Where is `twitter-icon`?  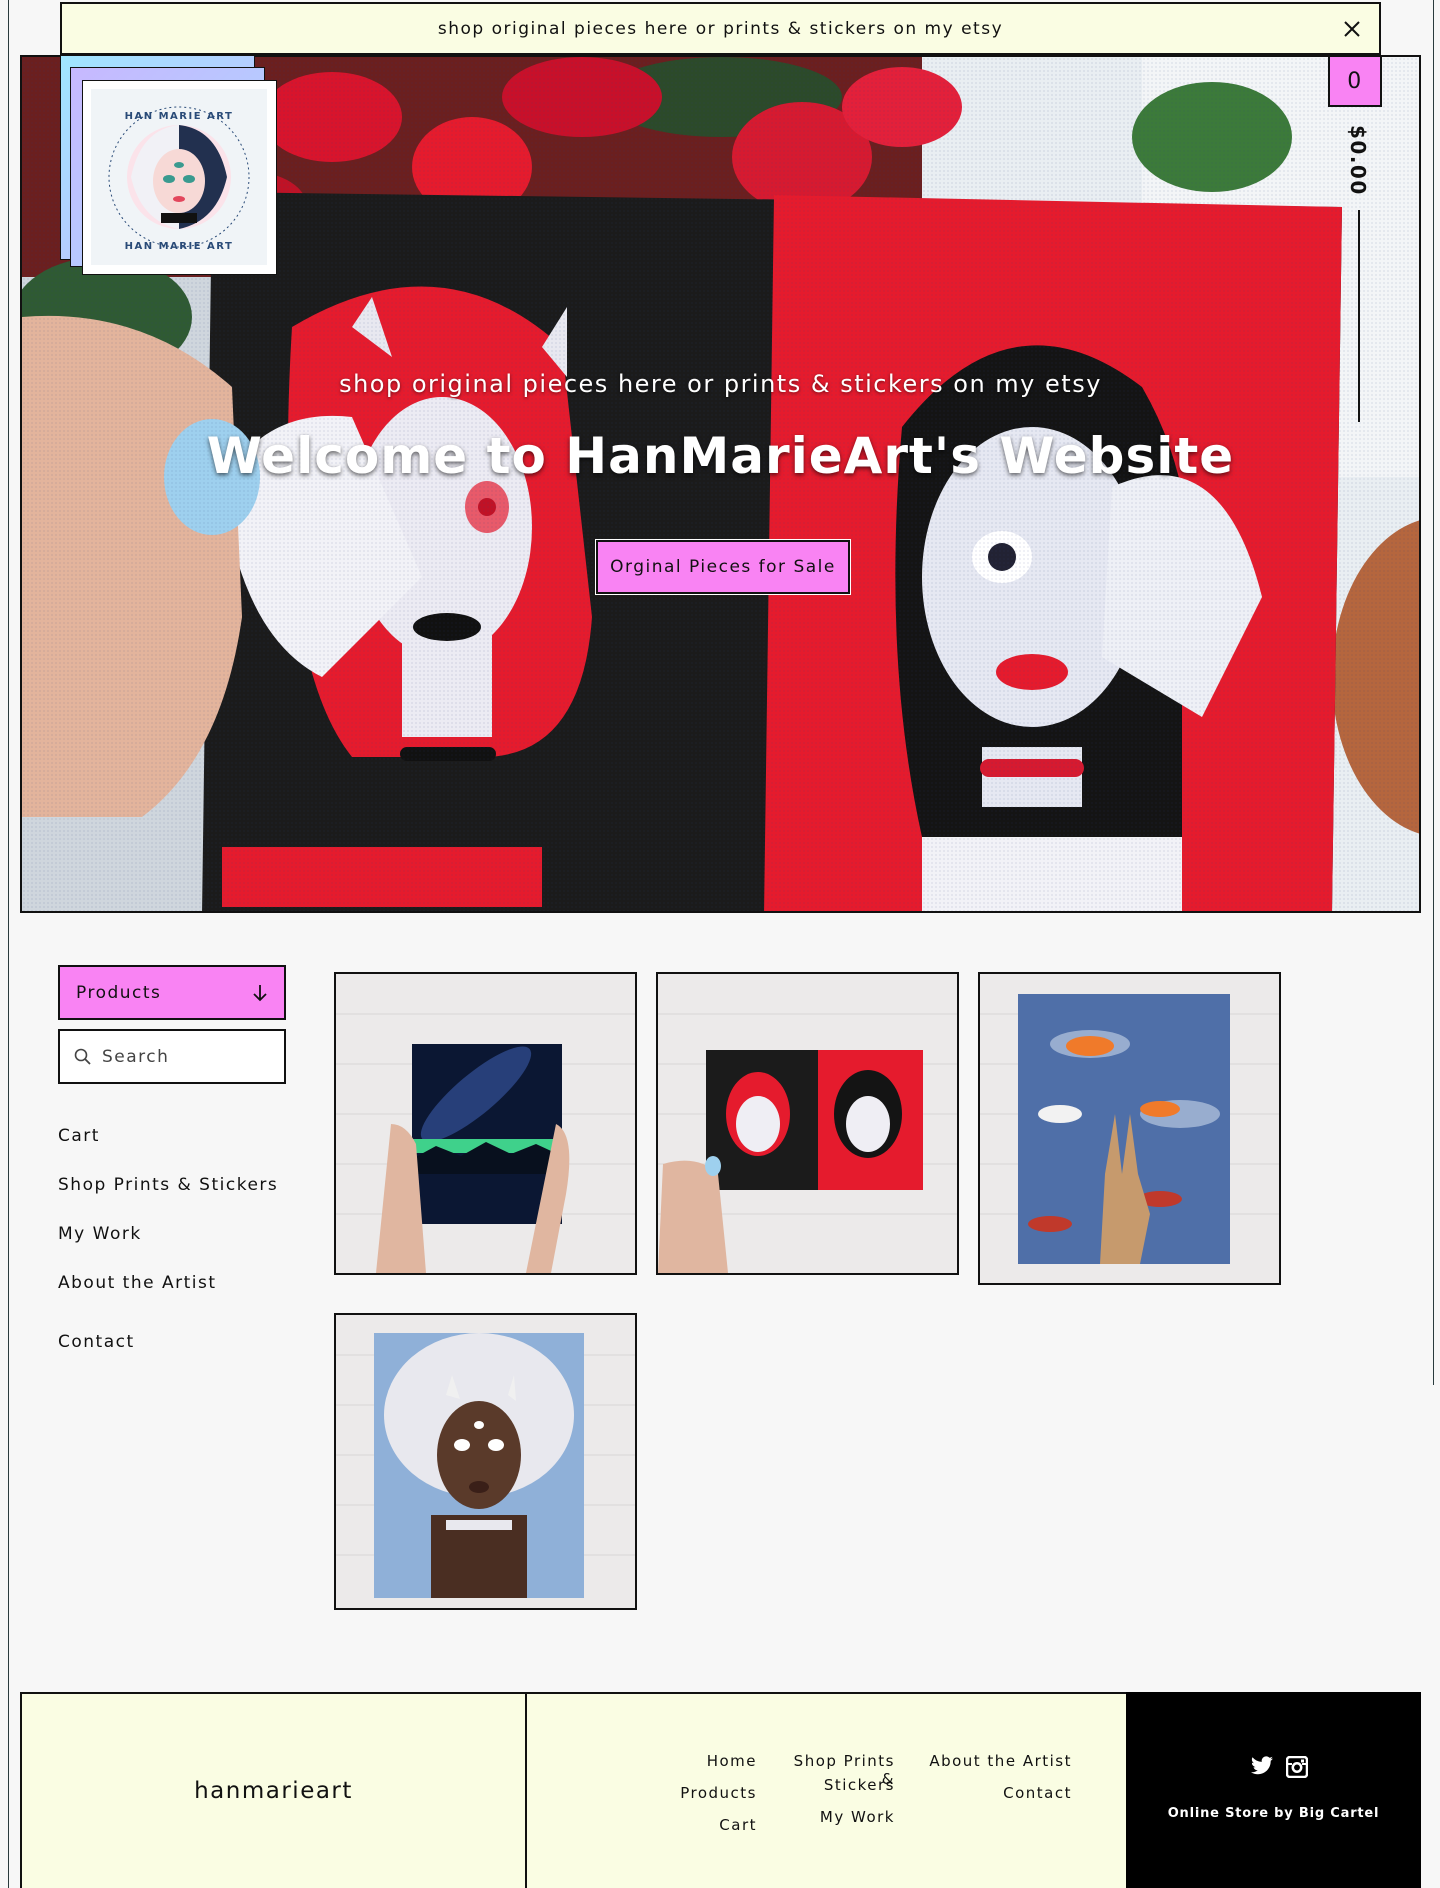 twitter-icon is located at coordinates (1262, 1766).